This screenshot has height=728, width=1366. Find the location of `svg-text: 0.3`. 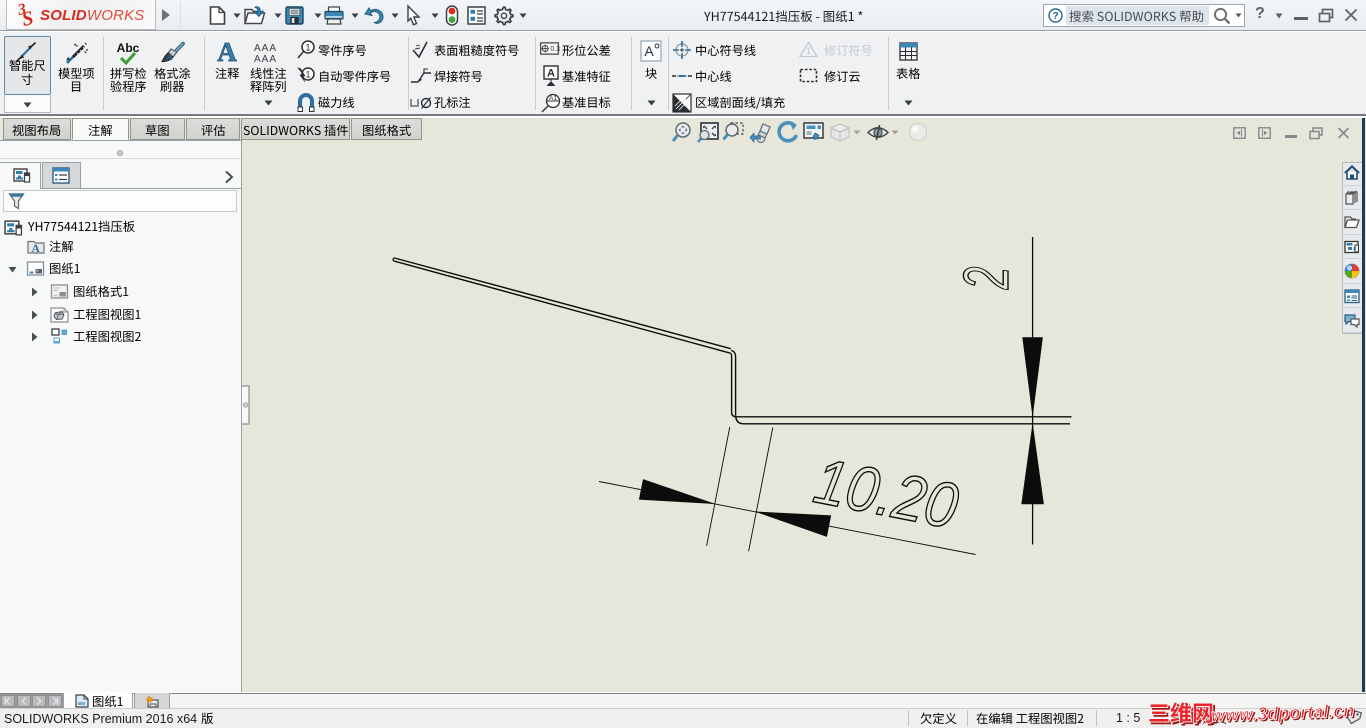

svg-text: 0.3 is located at coordinates (555, 49).